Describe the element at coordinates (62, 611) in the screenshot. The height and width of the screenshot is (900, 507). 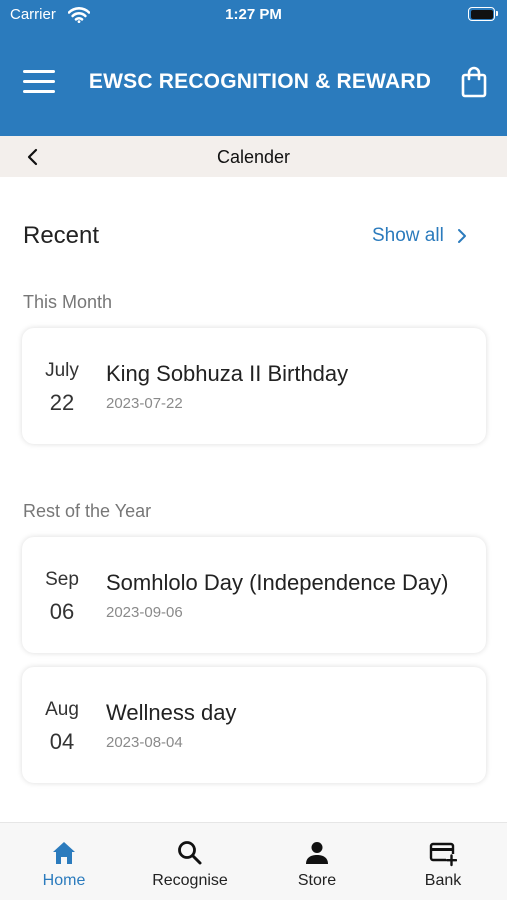
I see `event-day: 06` at that location.